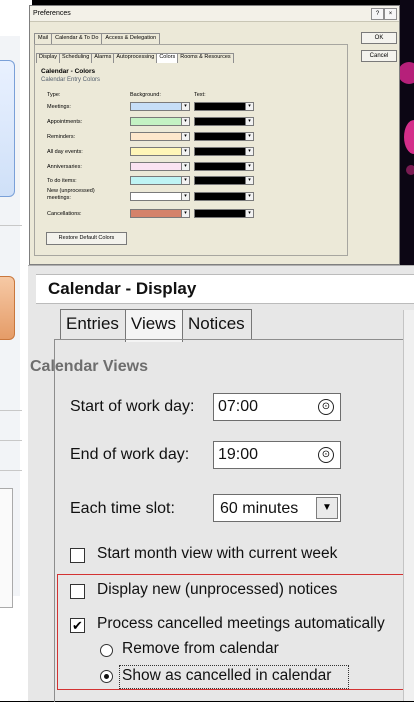 The width and height of the screenshot is (414, 702). I want to click on display-new-notices-checkbox, so click(77, 591).